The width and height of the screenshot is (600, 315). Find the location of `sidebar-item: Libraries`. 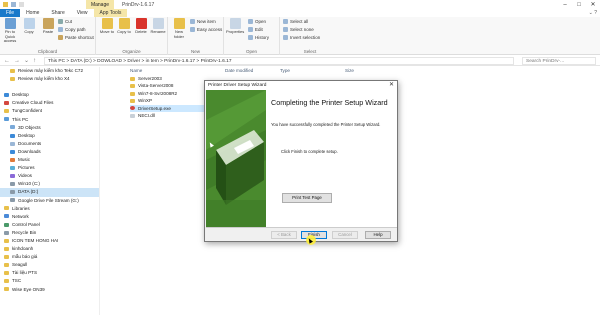

sidebar-item: Libraries is located at coordinates (49, 209).